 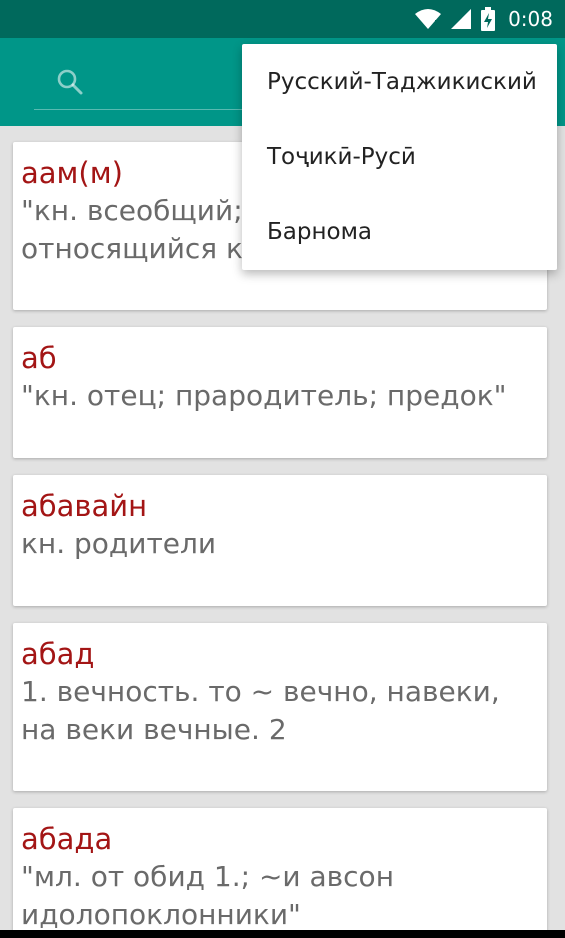 I want to click on menu-item-russian-tajik: Русский-Таджикиский, so click(x=399, y=81).